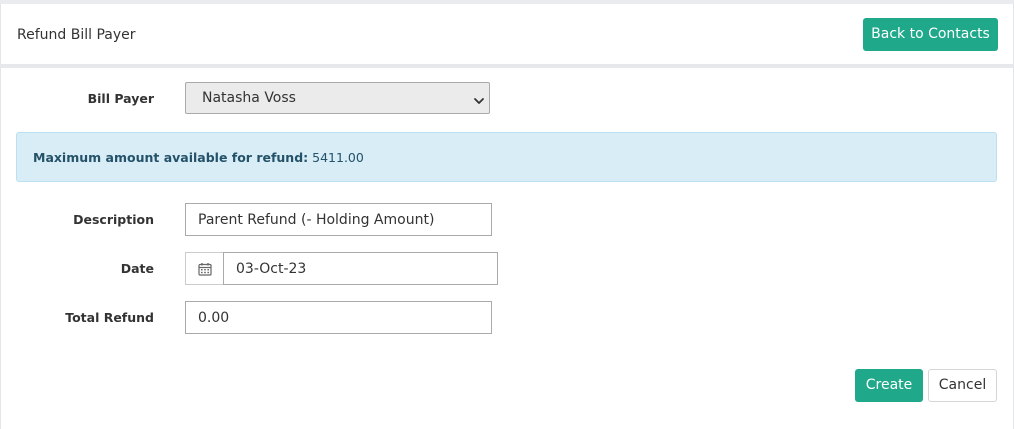 The width and height of the screenshot is (1014, 429). I want to click on date-picker-button, so click(204, 268).